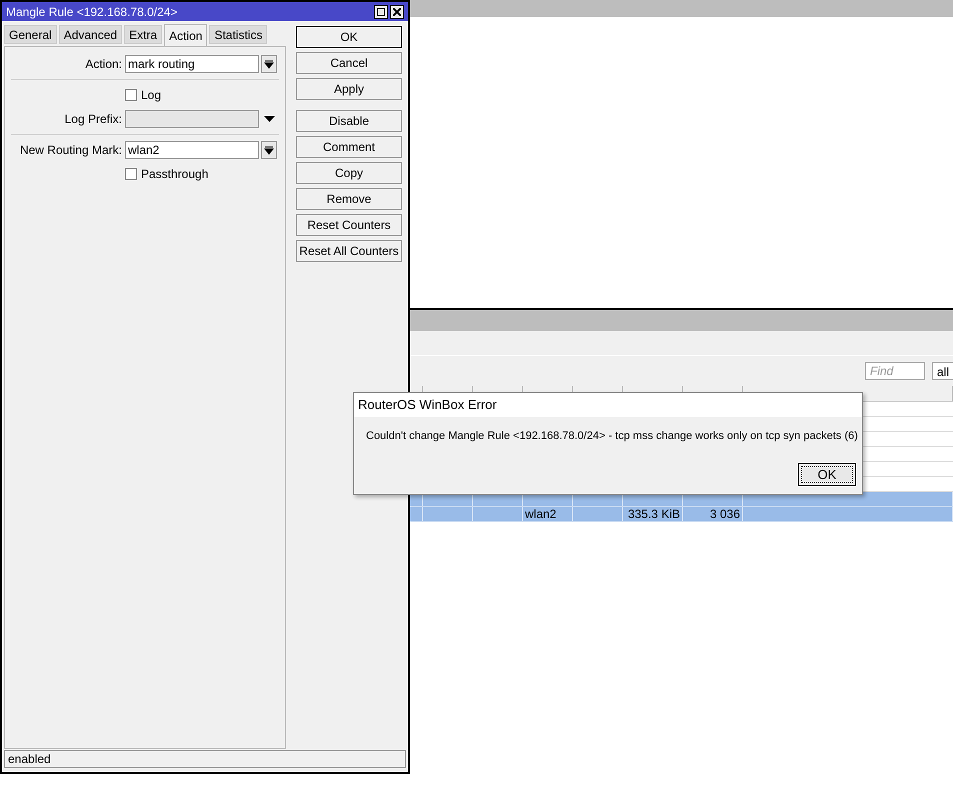  Describe the element at coordinates (349, 37) in the screenshot. I see `dialog-button: OK` at that location.